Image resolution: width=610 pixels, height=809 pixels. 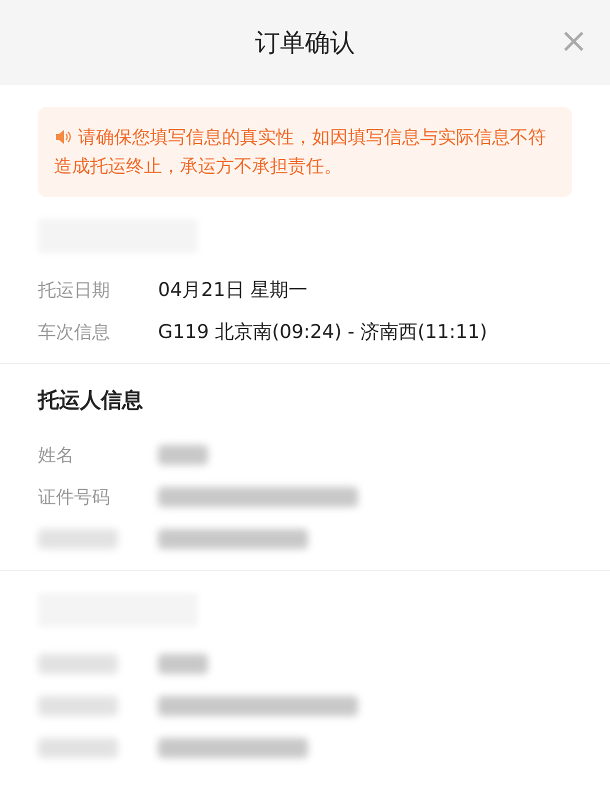 What do you see at coordinates (574, 41) in the screenshot?
I see `close-button: ×` at bounding box center [574, 41].